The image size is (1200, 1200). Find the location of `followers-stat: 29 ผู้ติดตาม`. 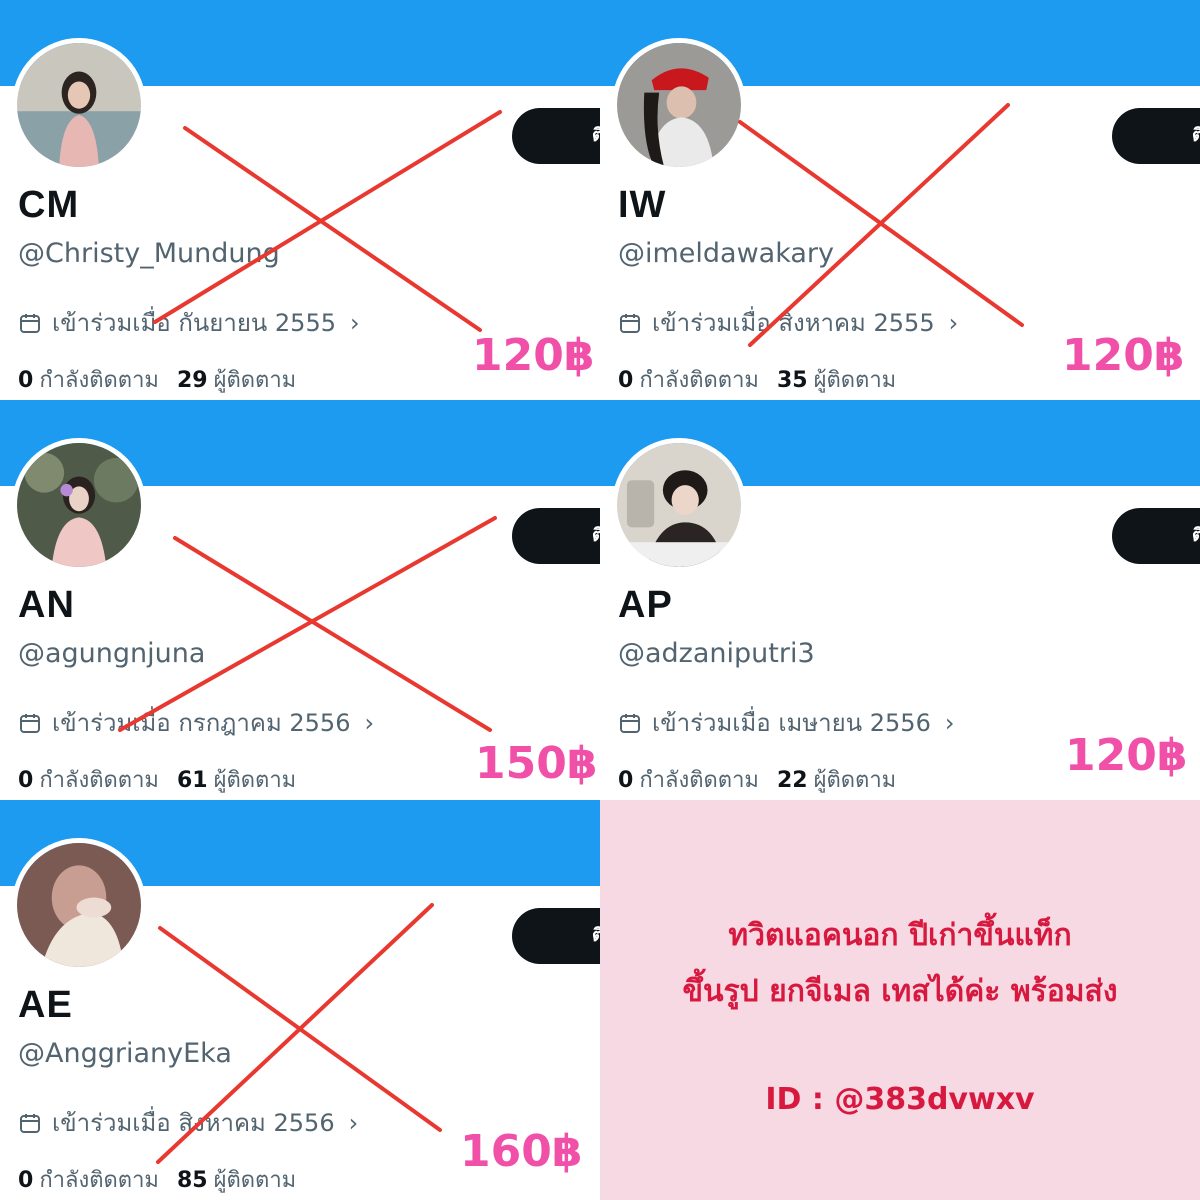

followers-stat: 29 ผู้ติดตาม is located at coordinates (236, 379).